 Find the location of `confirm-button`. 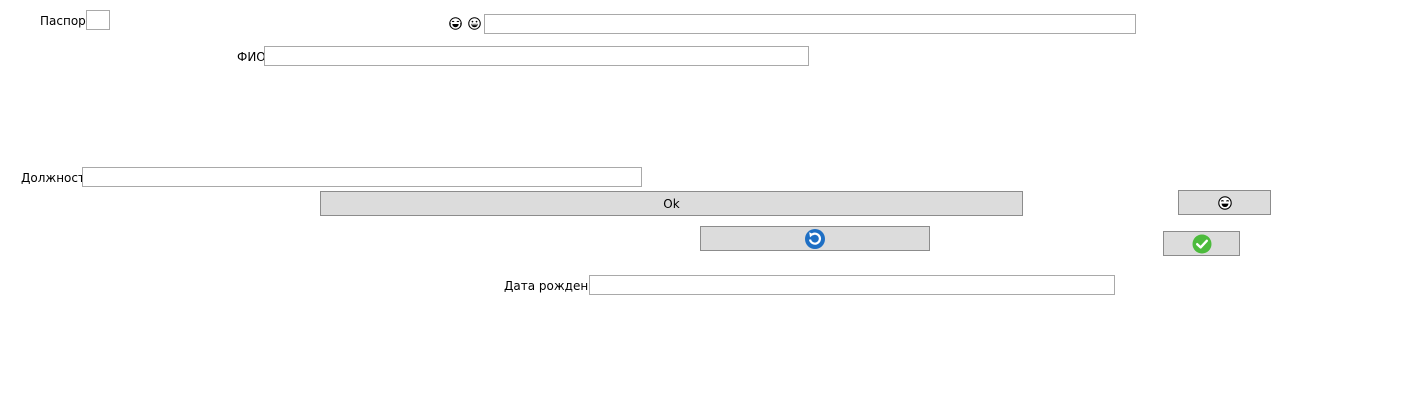

confirm-button is located at coordinates (1201, 243).